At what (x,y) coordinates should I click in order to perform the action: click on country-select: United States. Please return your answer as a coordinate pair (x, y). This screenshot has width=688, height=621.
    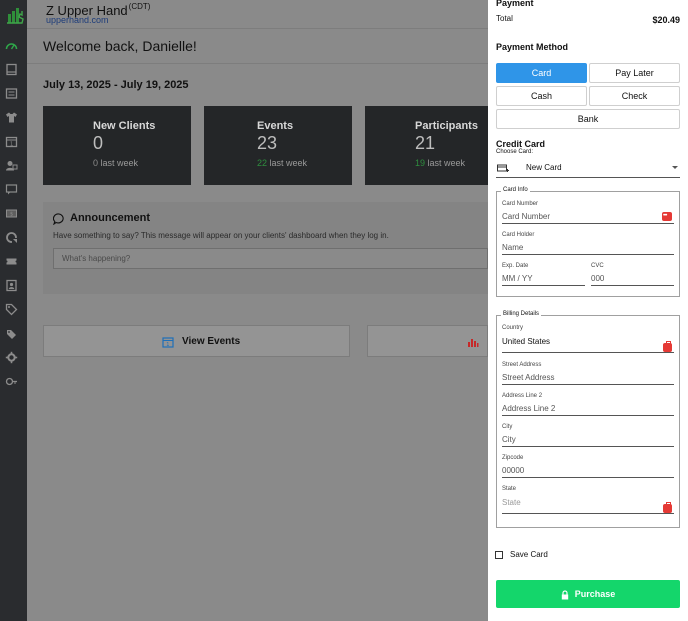
    Looking at the image, I should click on (588, 344).